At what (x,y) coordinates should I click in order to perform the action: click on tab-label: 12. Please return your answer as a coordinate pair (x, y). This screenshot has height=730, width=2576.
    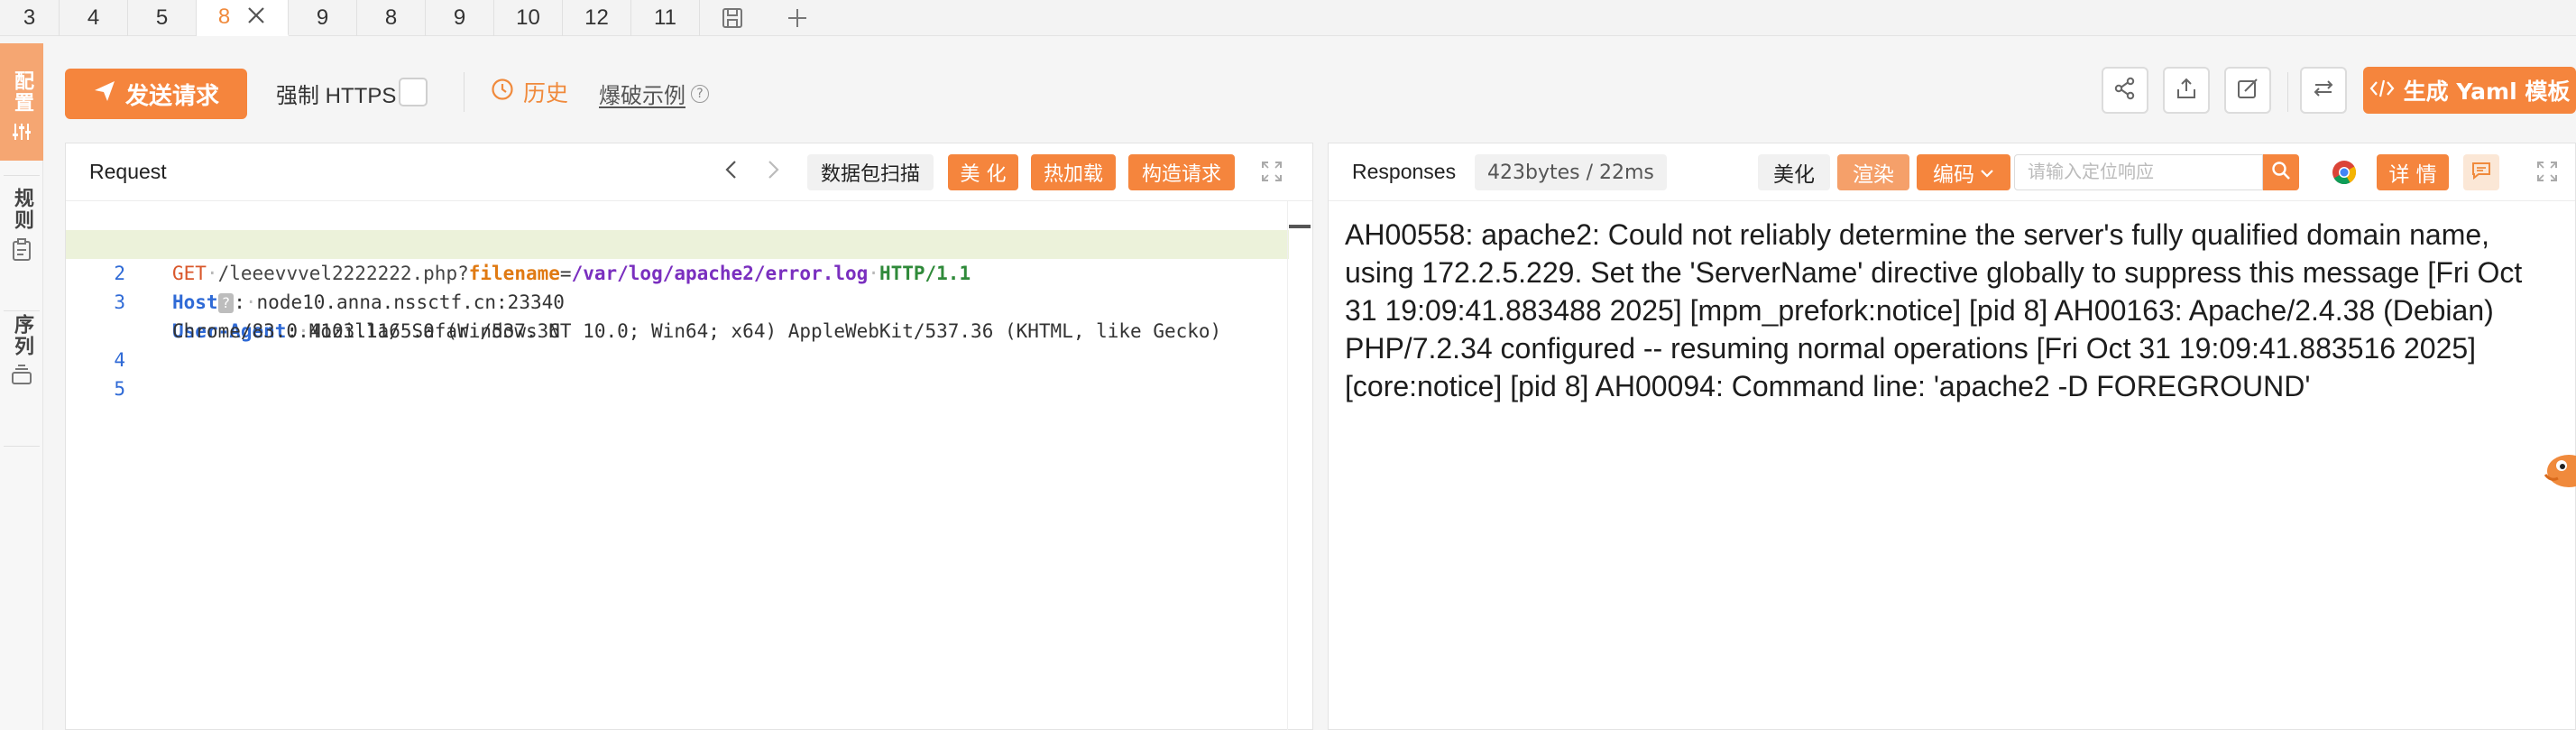
    Looking at the image, I should click on (596, 17).